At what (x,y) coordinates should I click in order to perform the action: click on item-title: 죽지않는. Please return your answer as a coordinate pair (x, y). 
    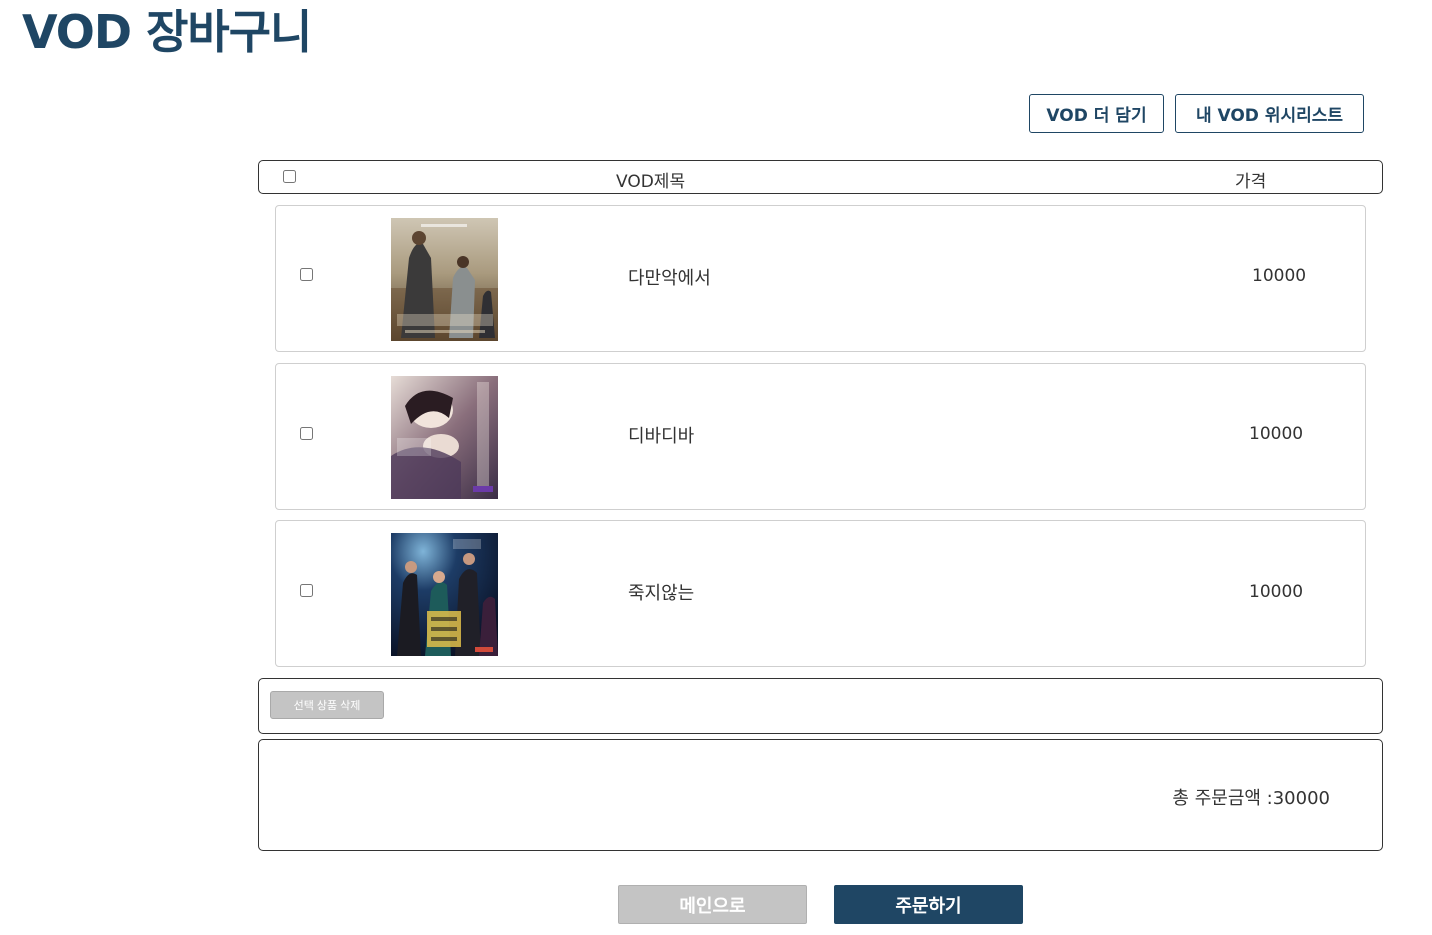
    Looking at the image, I should click on (661, 593).